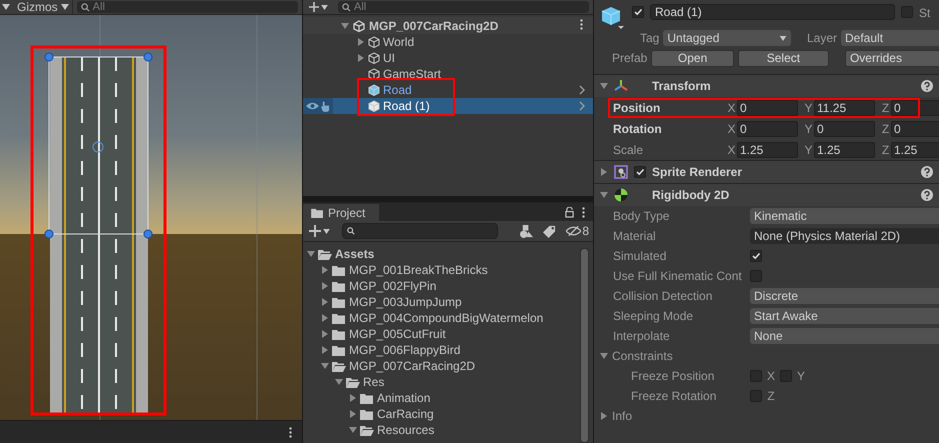 The height and width of the screenshot is (443, 939). Describe the element at coordinates (392, 286) in the screenshot. I see `folder-name: MGP_002FlyPin` at that location.